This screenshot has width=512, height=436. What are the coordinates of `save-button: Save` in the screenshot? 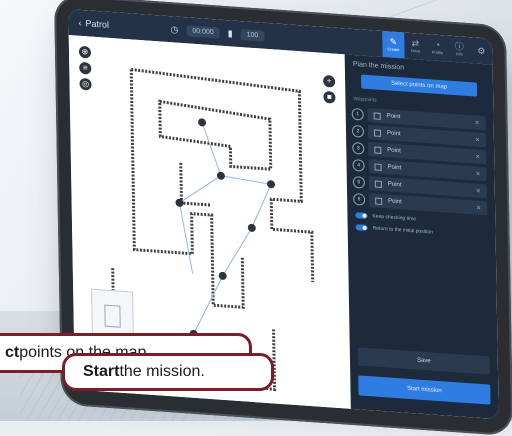 It's located at (424, 361).